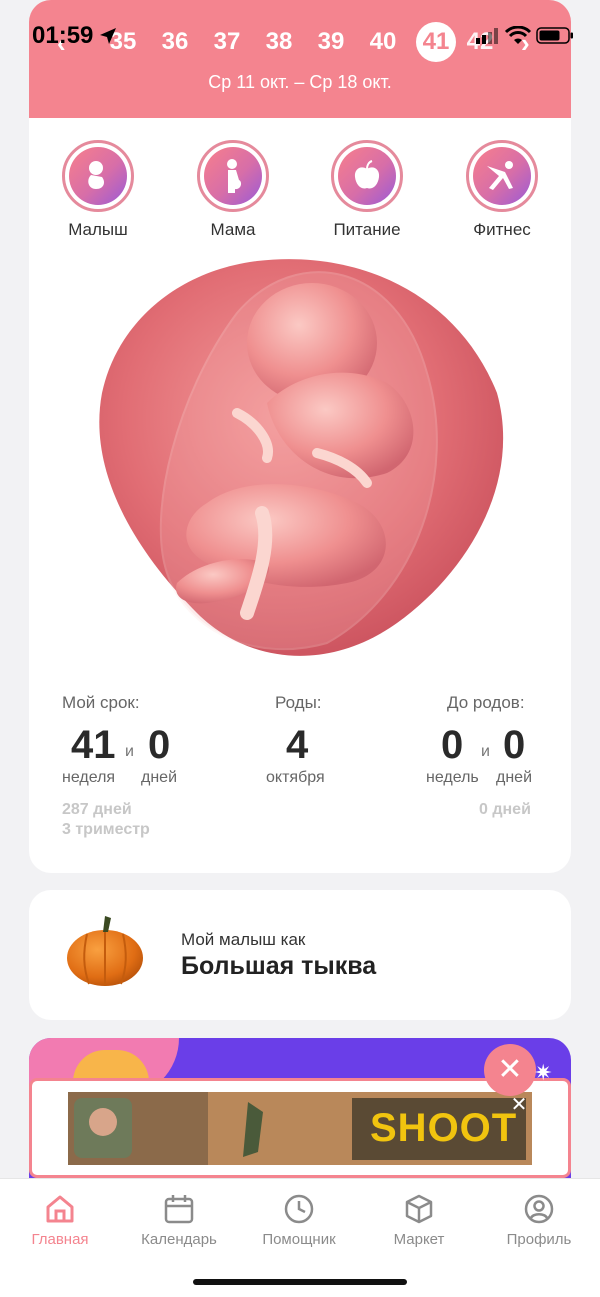 Image resolution: width=600 pixels, height=1297 pixels. What do you see at coordinates (89, 777) in the screenshot?
I see `term-weeks-unit: неделя` at bounding box center [89, 777].